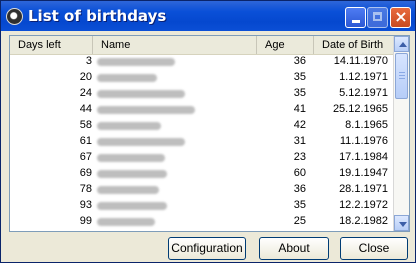  What do you see at coordinates (284, 45) in the screenshot?
I see `column-age: Age` at bounding box center [284, 45].